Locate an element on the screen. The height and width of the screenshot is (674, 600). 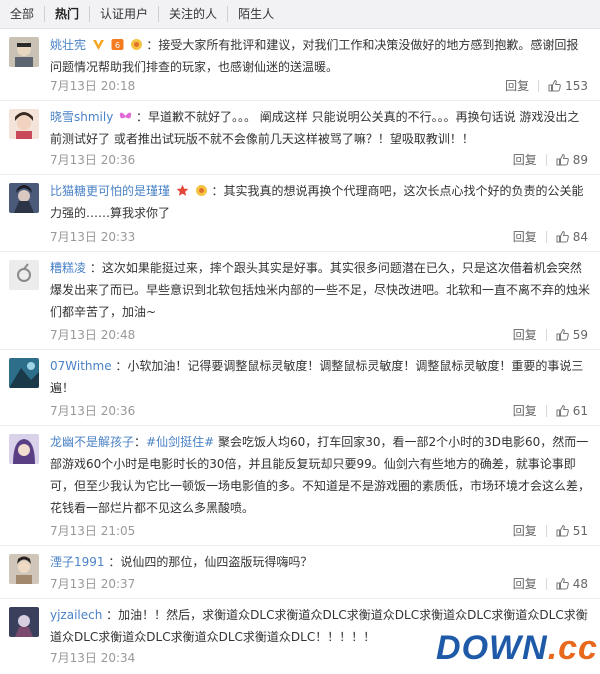
svg-text: 6 is located at coordinates (117, 45).